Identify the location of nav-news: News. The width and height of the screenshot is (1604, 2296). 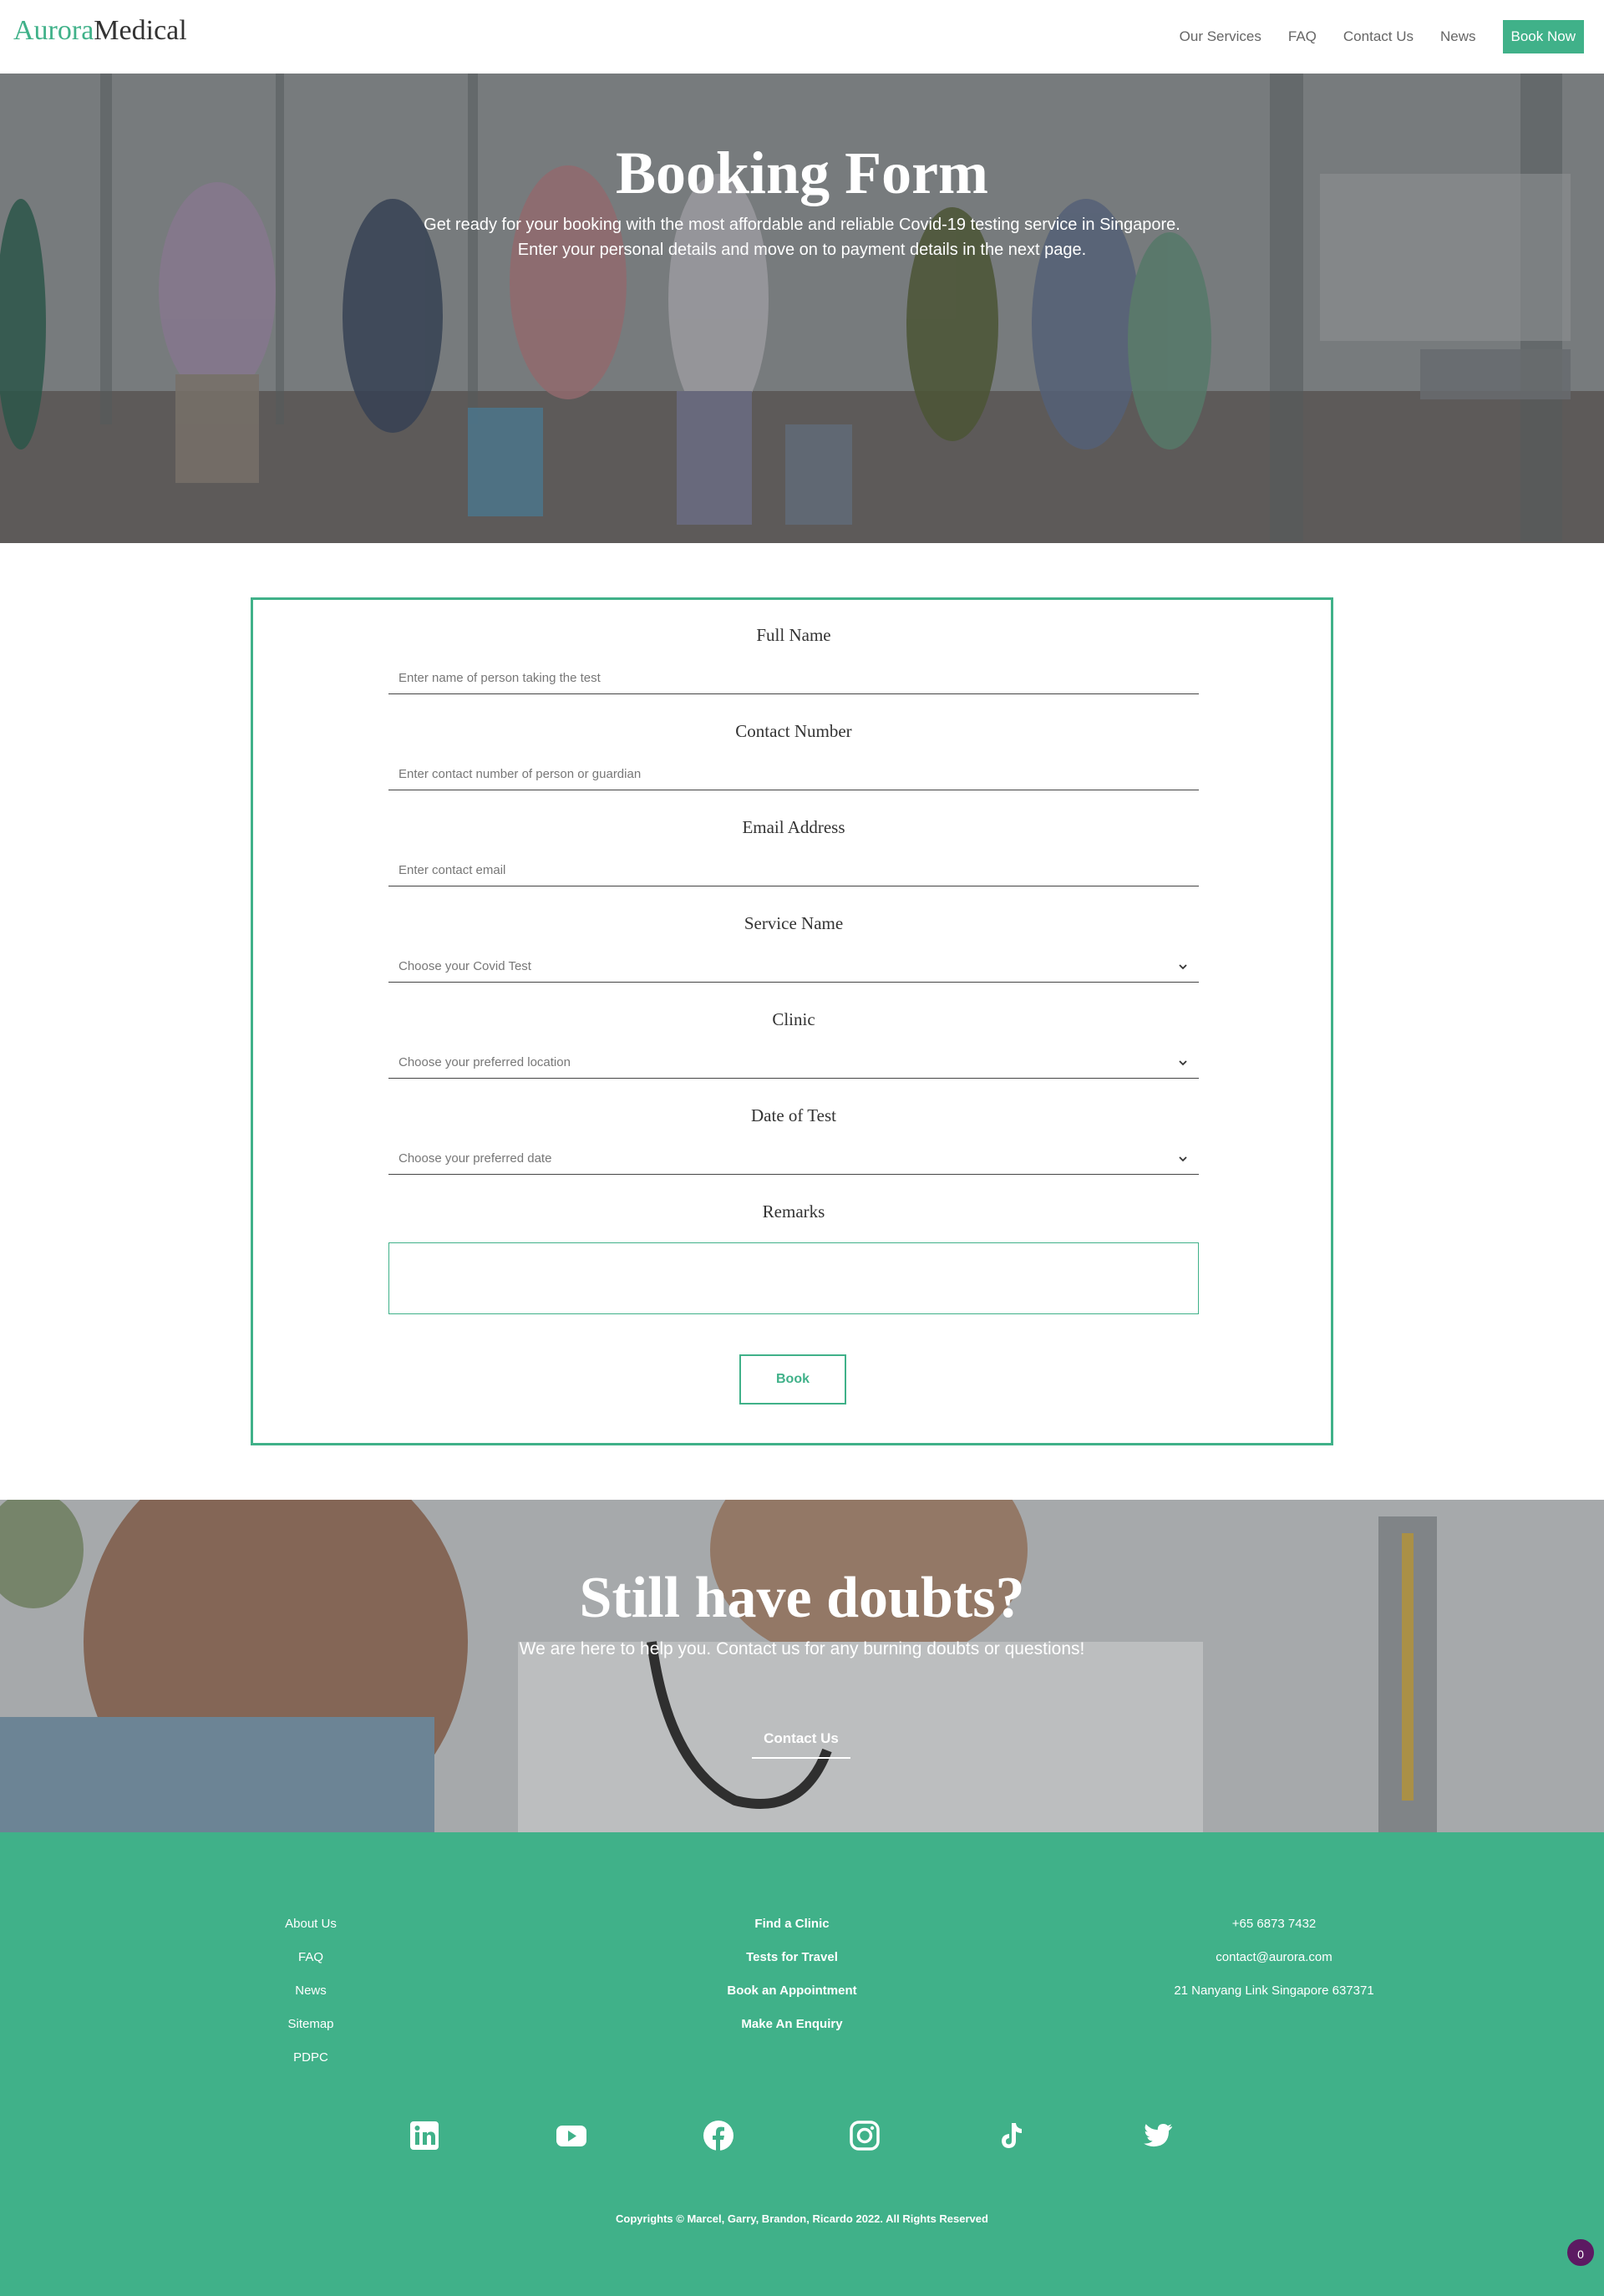
(1458, 36).